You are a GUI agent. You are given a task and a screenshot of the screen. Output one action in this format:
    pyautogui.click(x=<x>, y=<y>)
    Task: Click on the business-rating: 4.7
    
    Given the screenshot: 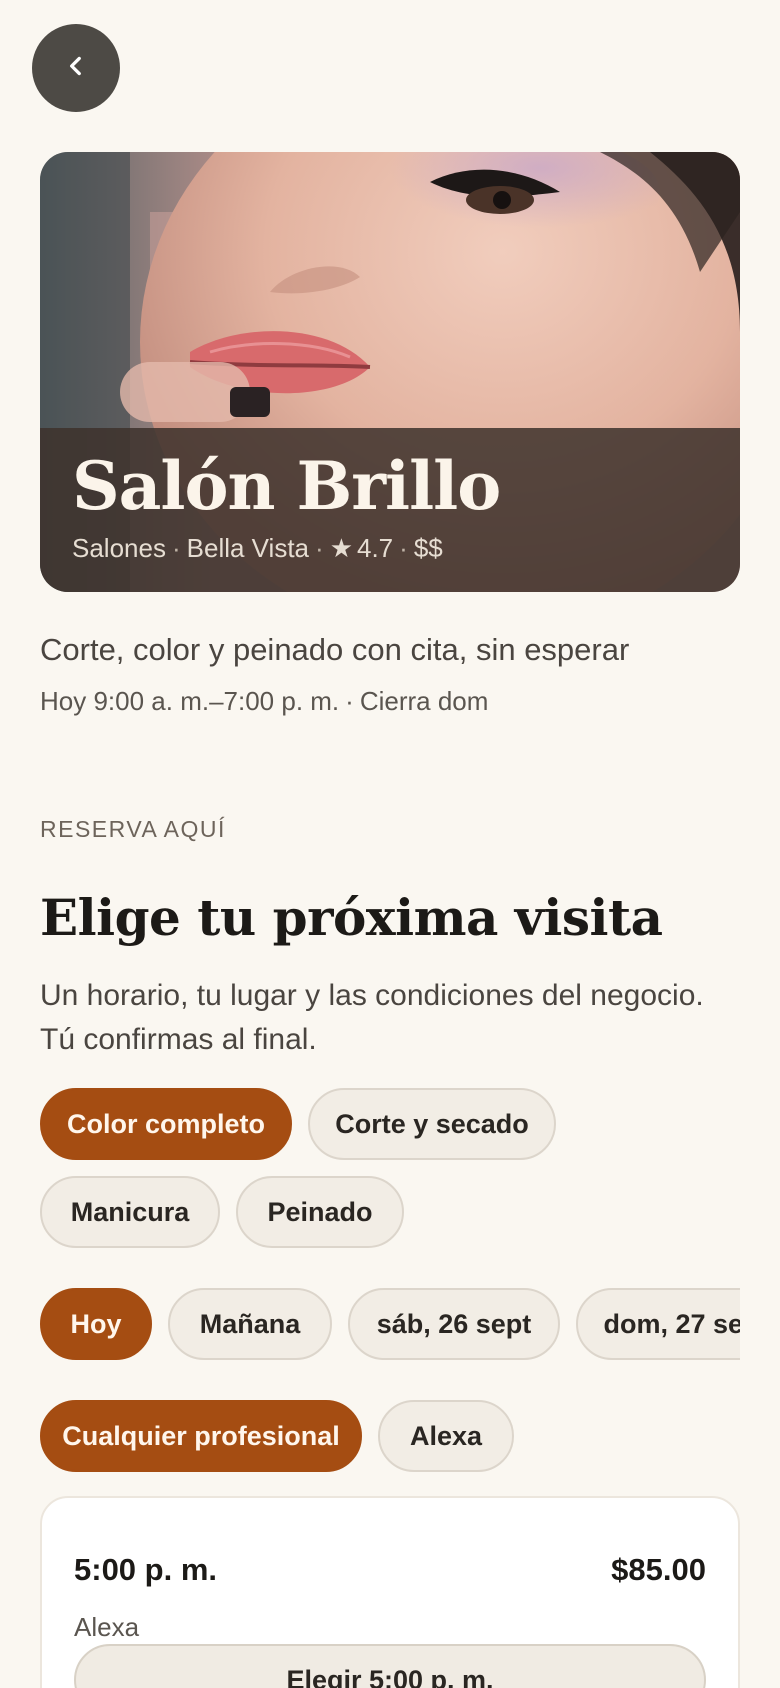 What is the action you would take?
    pyautogui.click(x=375, y=547)
    